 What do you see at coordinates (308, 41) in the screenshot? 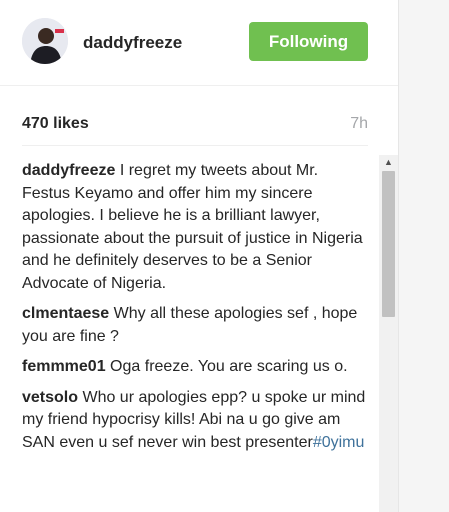
I see `following-button: Following` at bounding box center [308, 41].